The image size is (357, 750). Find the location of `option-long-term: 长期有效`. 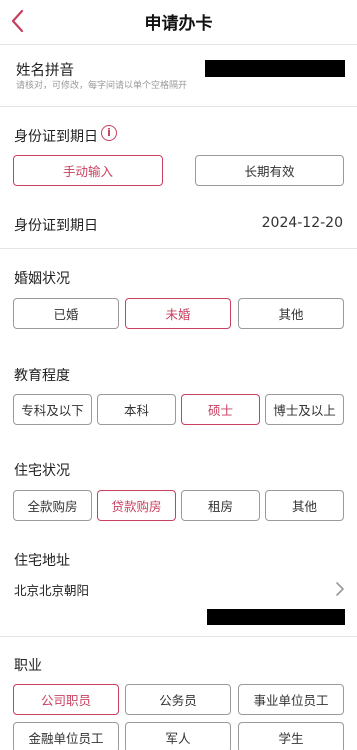

option-long-term: 长期有效 is located at coordinates (269, 170).